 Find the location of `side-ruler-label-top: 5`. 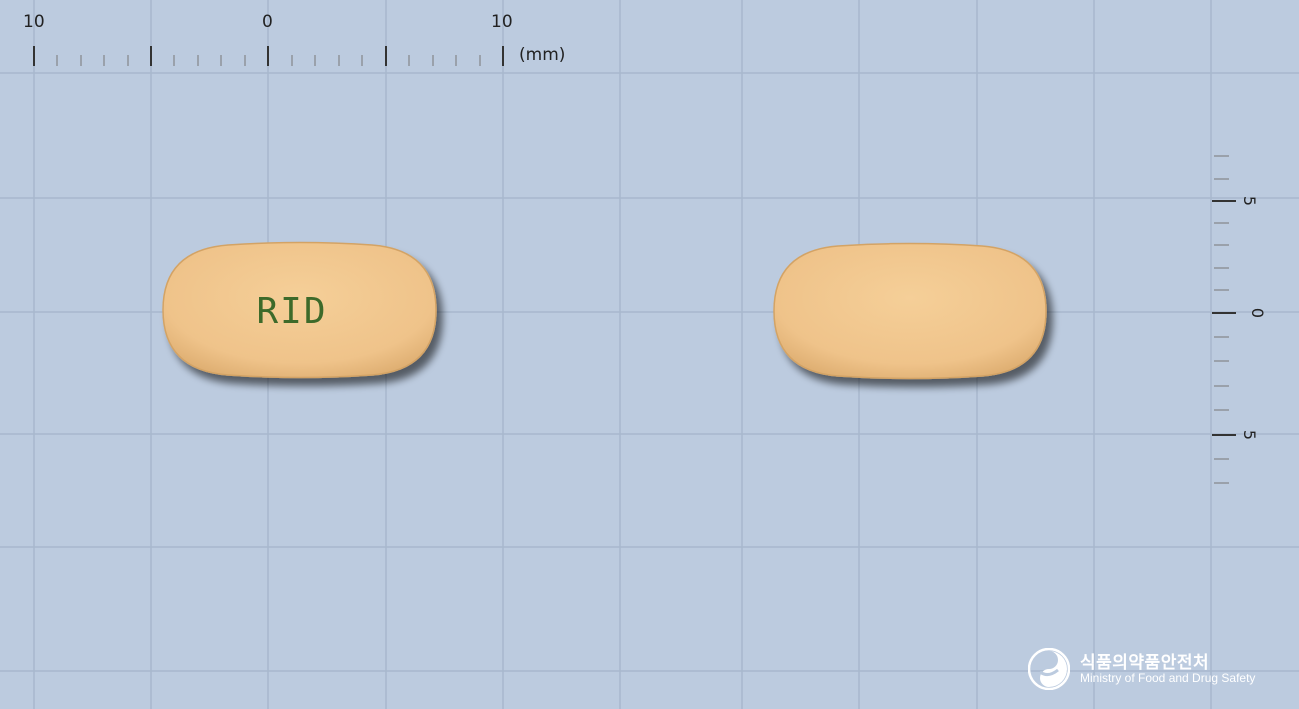

side-ruler-label-top: 5 is located at coordinates (1250, 201).